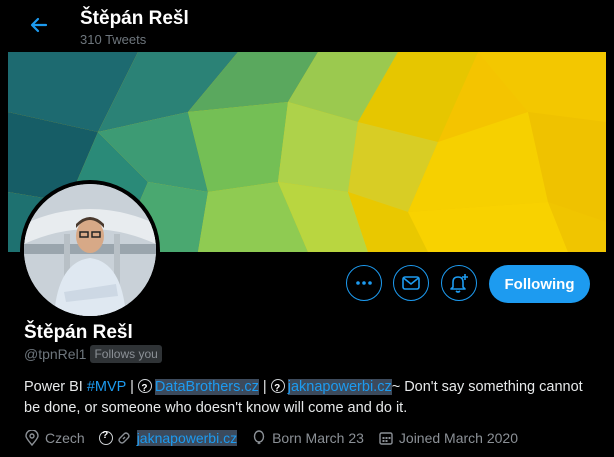 The image size is (614, 457). I want to click on bio-link-jaknapowerbi: jaknapowerbi.cz, so click(339, 387).